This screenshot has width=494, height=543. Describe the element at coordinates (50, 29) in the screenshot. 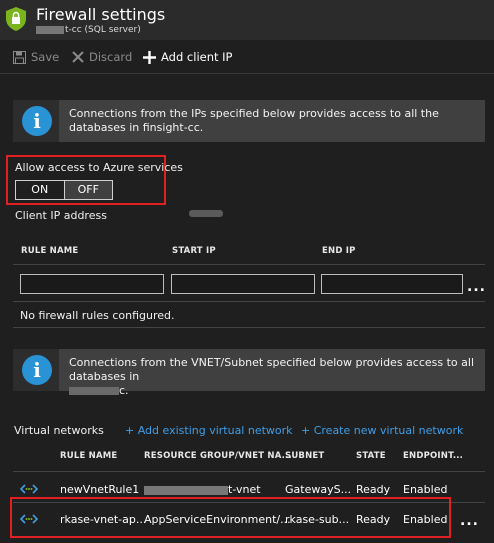

I see `redacted-server-name` at that location.